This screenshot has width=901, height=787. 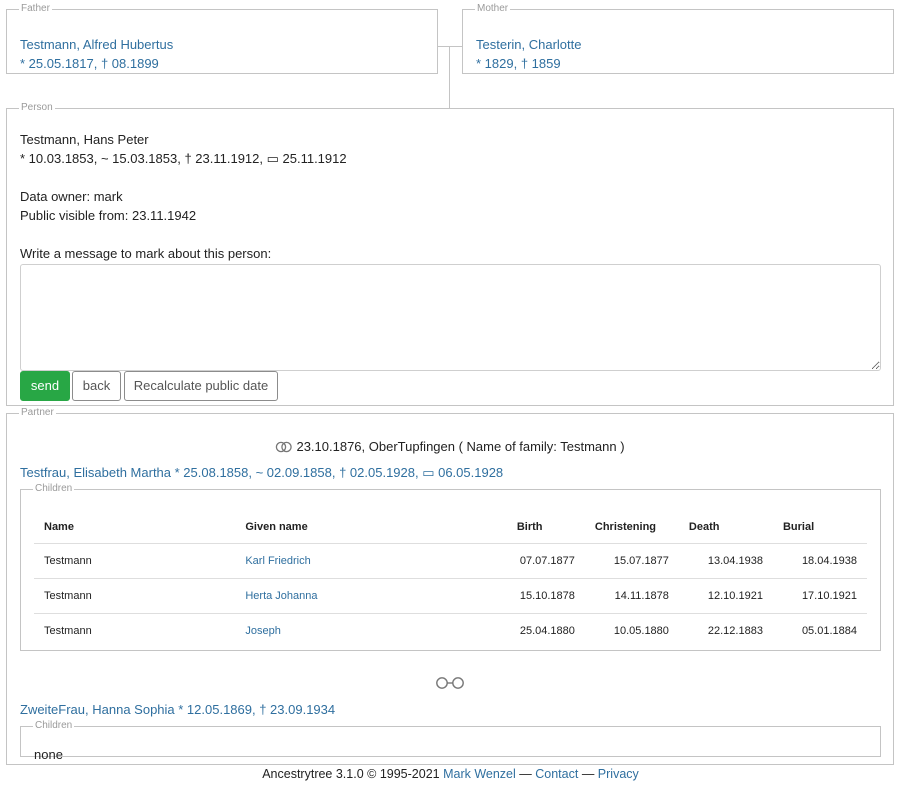 I want to click on back-button: back, so click(x=96, y=386).